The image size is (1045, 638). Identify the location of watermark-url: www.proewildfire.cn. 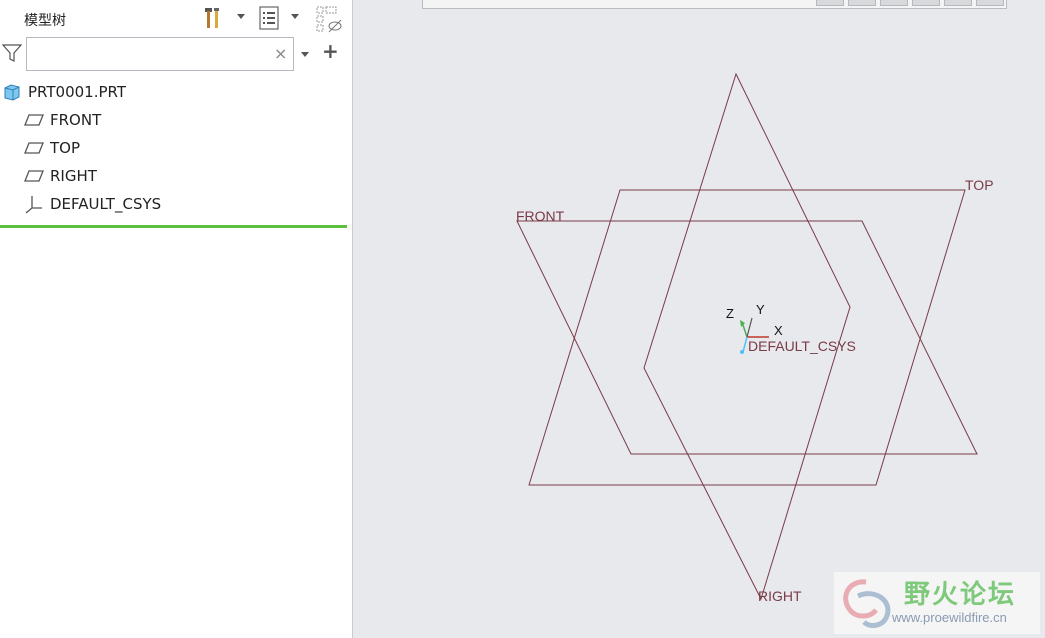
(949, 617).